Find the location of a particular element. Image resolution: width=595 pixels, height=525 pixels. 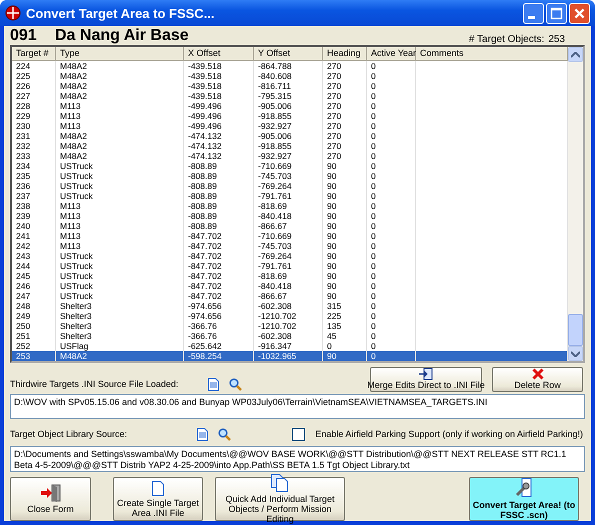

table-cell: 229 is located at coordinates (34, 116).